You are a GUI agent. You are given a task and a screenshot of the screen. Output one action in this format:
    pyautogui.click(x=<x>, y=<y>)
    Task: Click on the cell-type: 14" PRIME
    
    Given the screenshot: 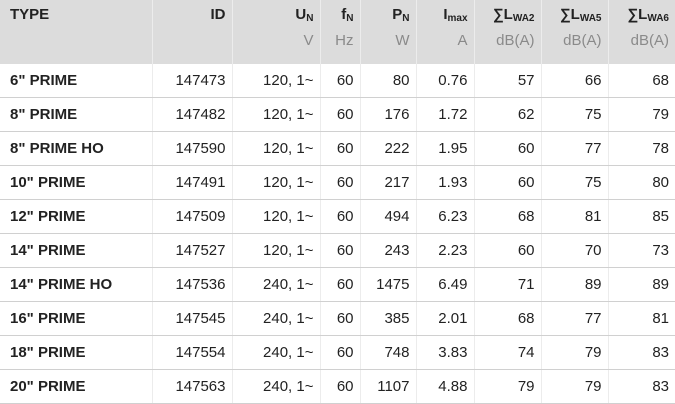 What is the action you would take?
    pyautogui.click(x=76, y=250)
    